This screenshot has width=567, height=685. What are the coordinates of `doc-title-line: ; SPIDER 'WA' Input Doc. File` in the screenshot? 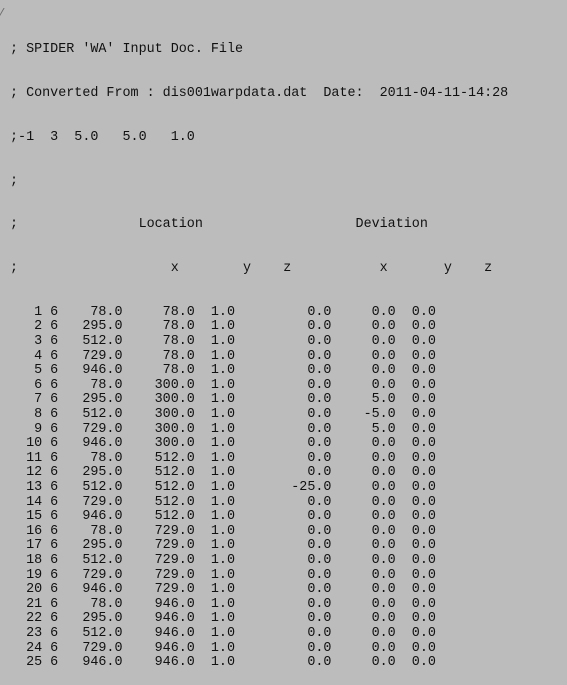 It's located at (127, 50).